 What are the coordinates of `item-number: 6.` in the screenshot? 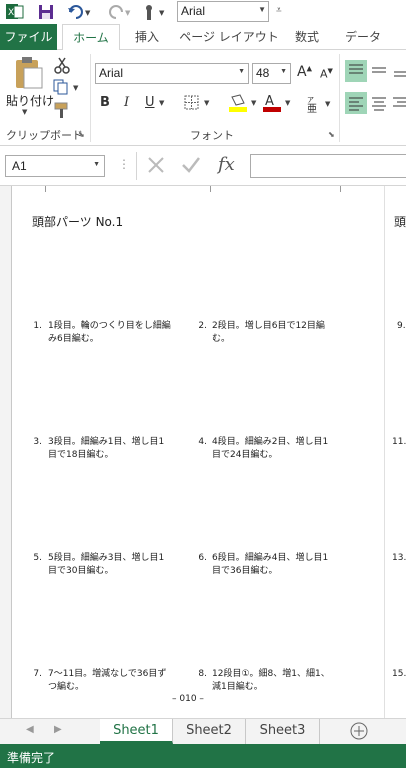 It's located at (202, 558).